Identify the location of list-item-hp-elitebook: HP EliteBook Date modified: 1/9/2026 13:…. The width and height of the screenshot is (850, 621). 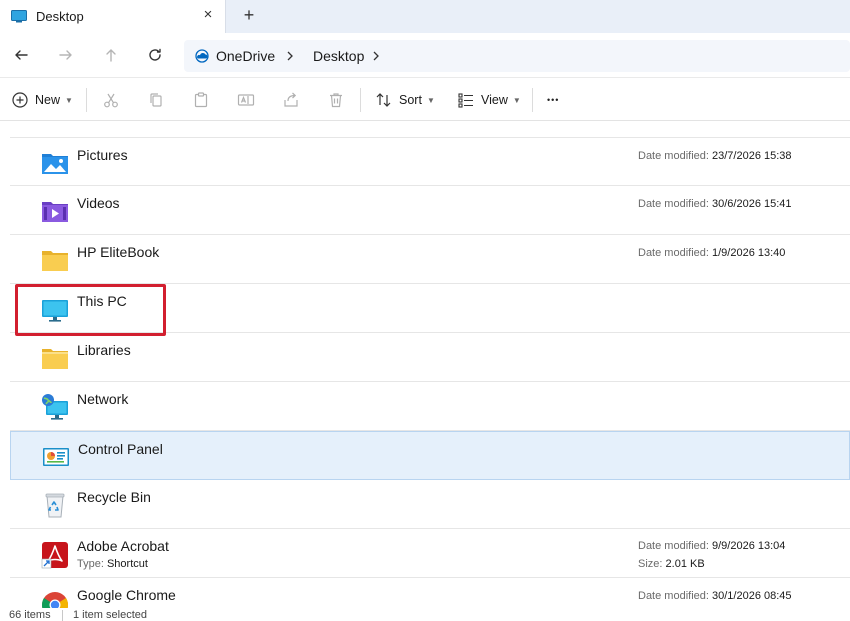
(430, 259).